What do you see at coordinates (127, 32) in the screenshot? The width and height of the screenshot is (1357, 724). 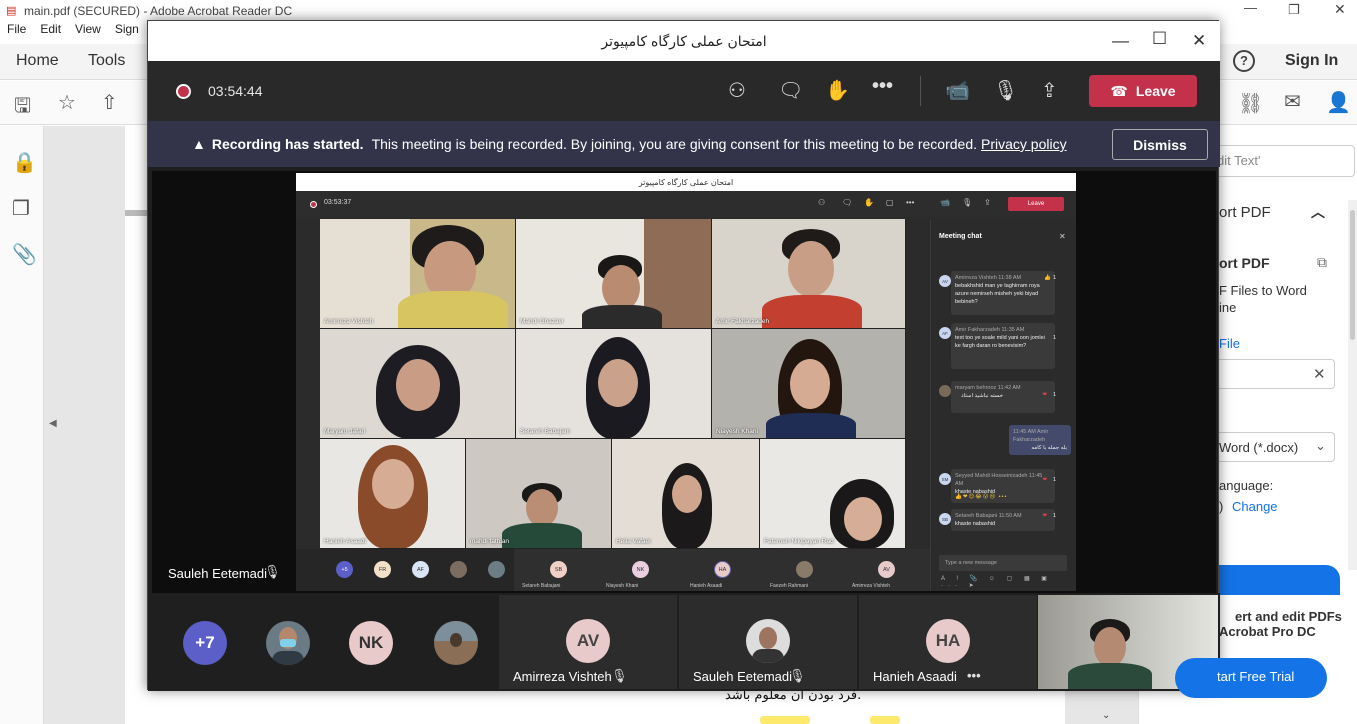 I see `menu-sign: Sign` at bounding box center [127, 32].